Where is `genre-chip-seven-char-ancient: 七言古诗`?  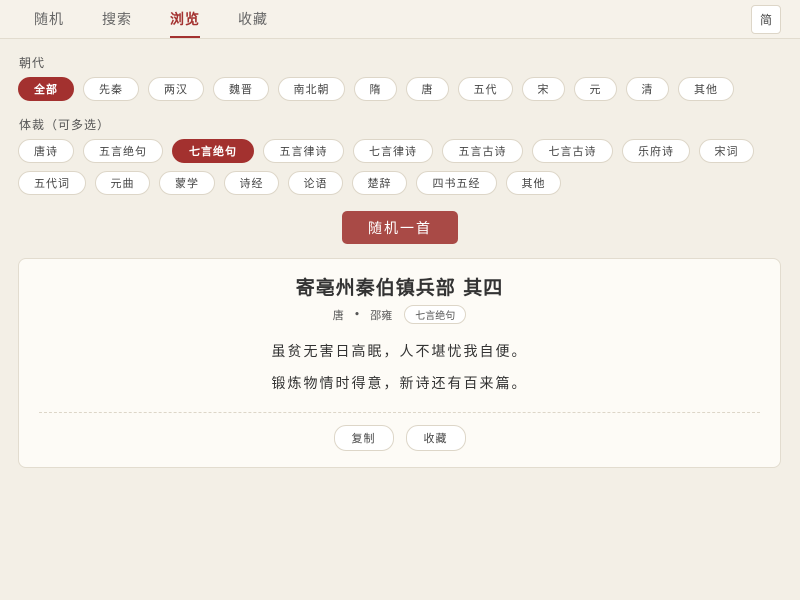
genre-chip-seven-char-ancient: 七言古诗 is located at coordinates (572, 151).